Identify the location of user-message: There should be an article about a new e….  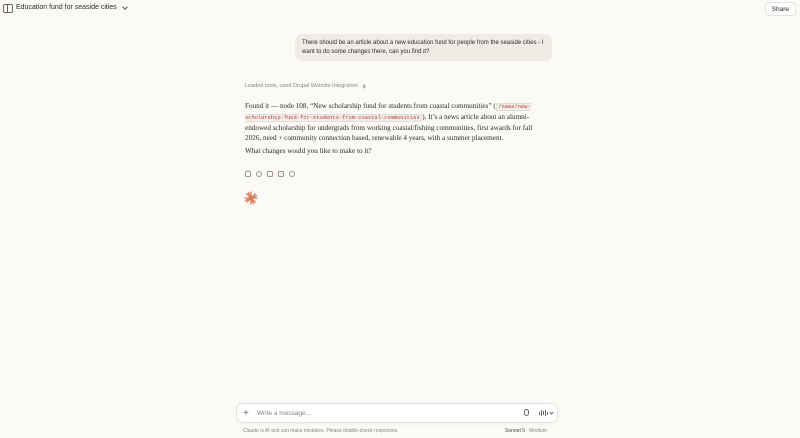
(423, 47).